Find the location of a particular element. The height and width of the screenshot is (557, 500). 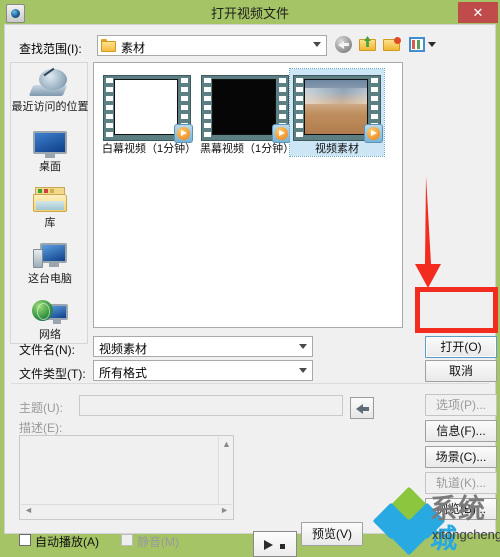

network-globe-icon is located at coordinates (50, 313).